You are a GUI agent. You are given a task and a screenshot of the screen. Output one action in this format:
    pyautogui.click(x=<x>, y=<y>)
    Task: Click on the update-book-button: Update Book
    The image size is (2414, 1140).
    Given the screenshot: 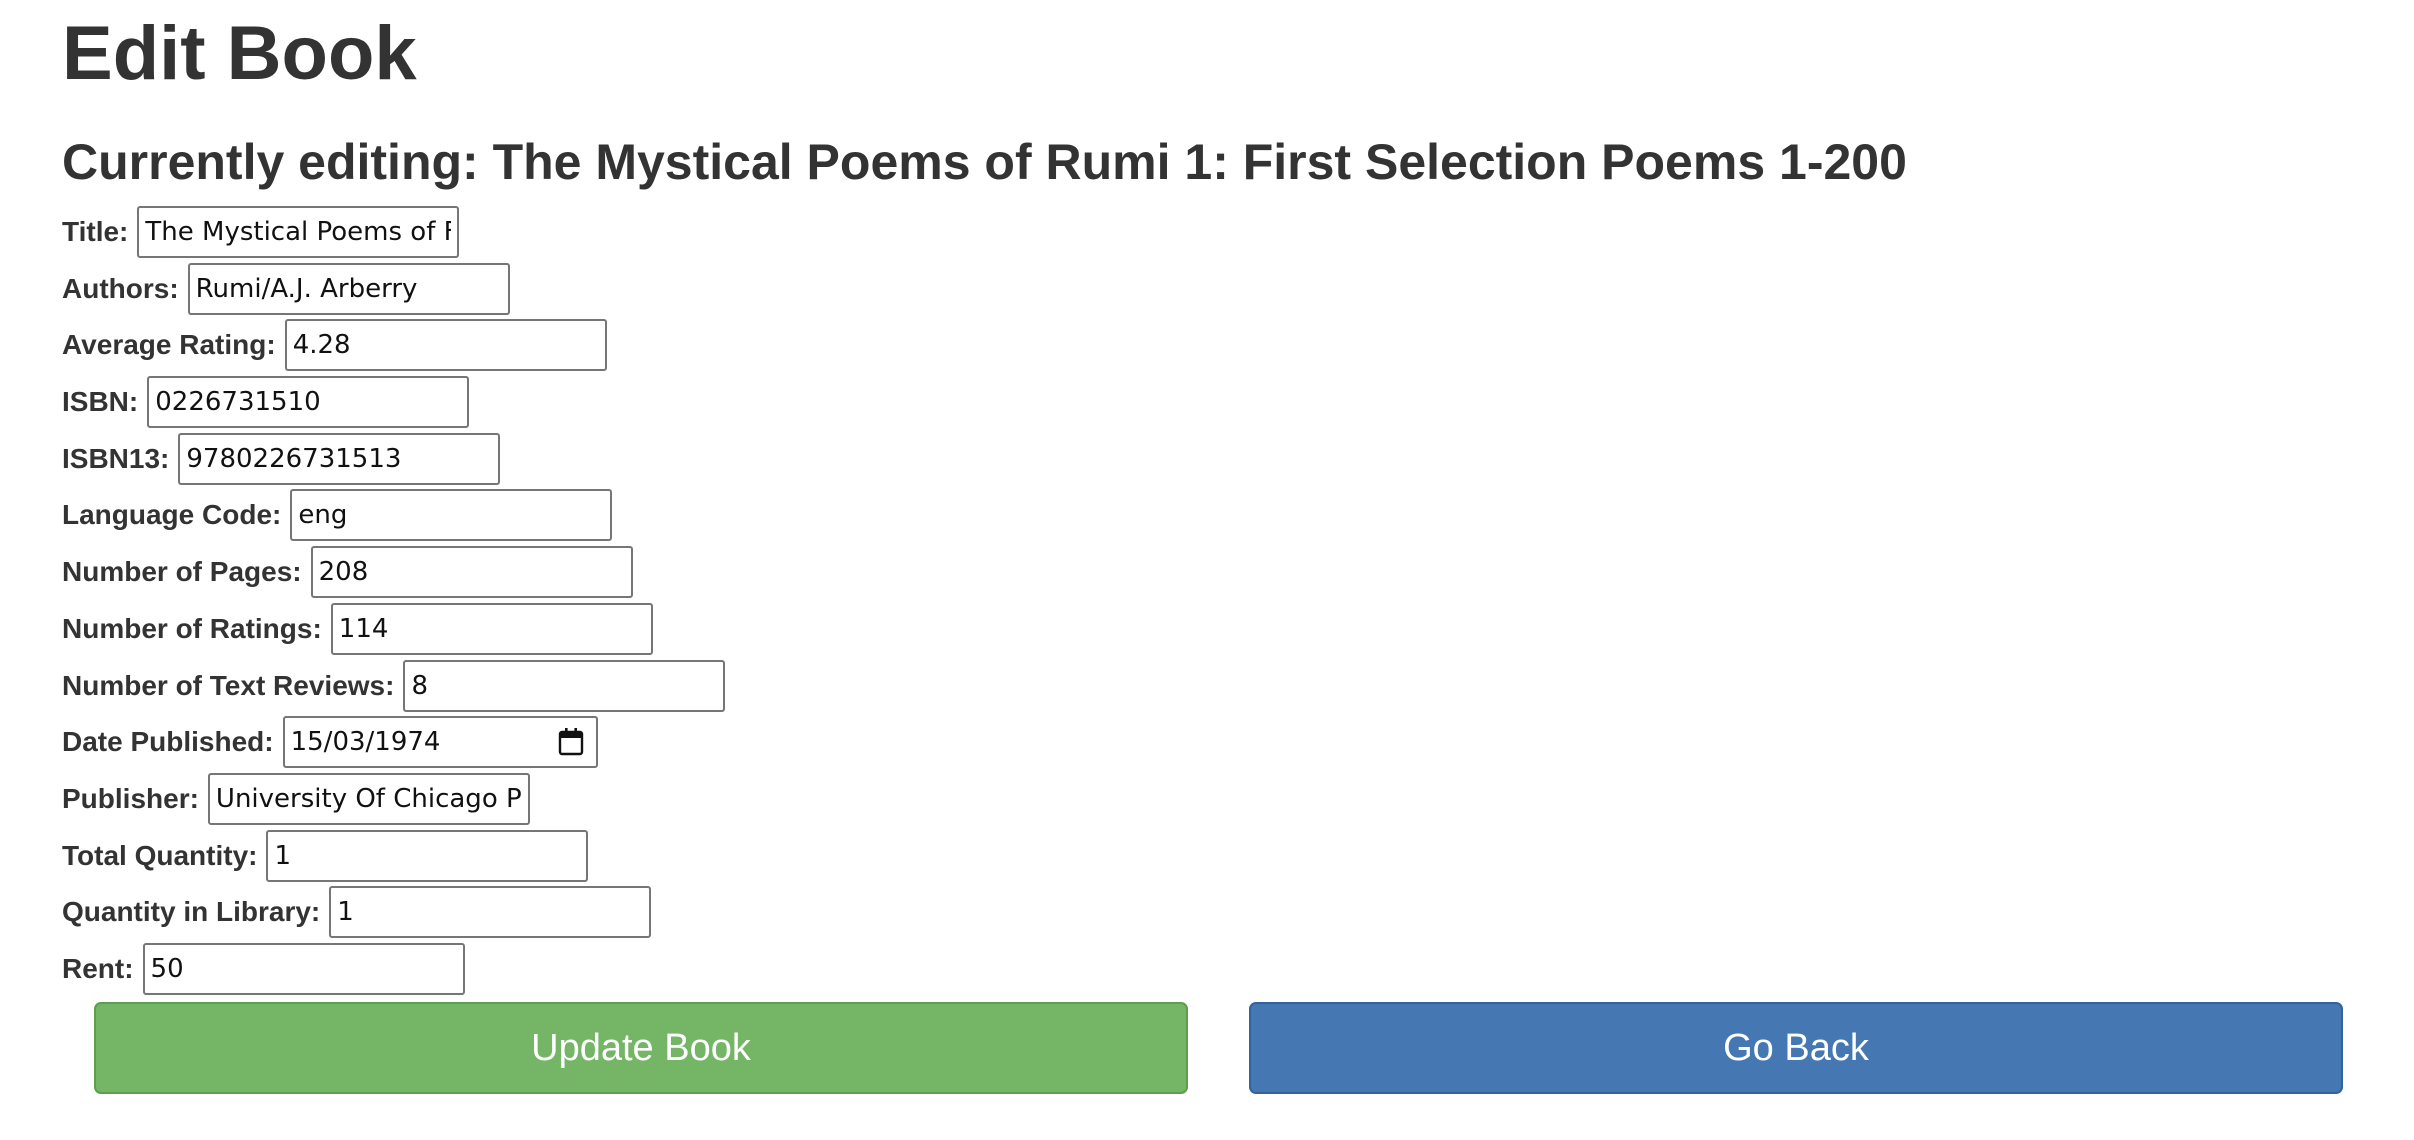 What is the action you would take?
    pyautogui.click(x=641, y=1048)
    